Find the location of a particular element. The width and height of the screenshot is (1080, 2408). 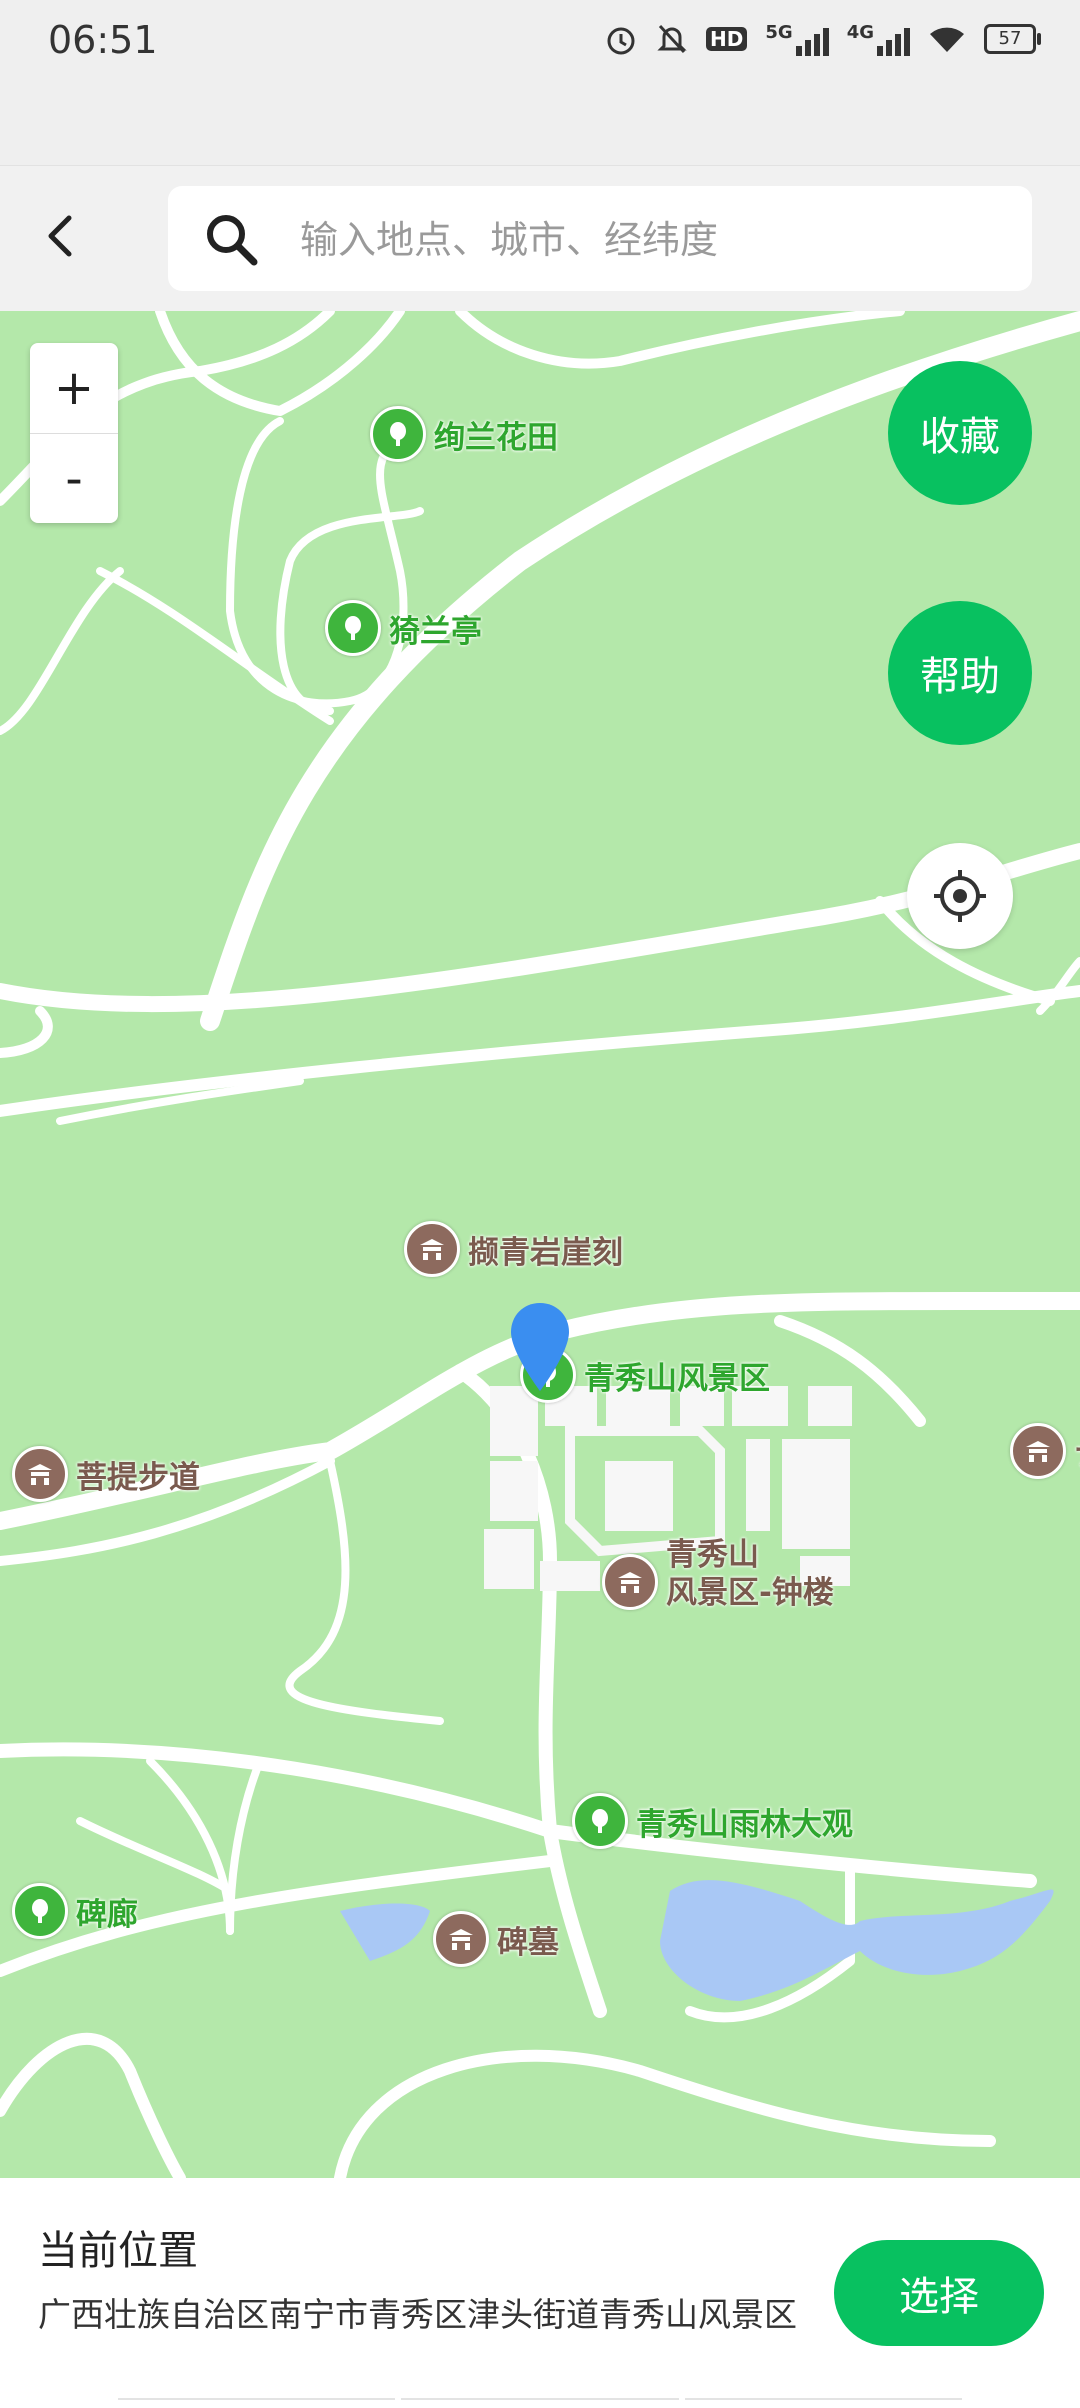

mute-bell-icon is located at coordinates (672, 39).